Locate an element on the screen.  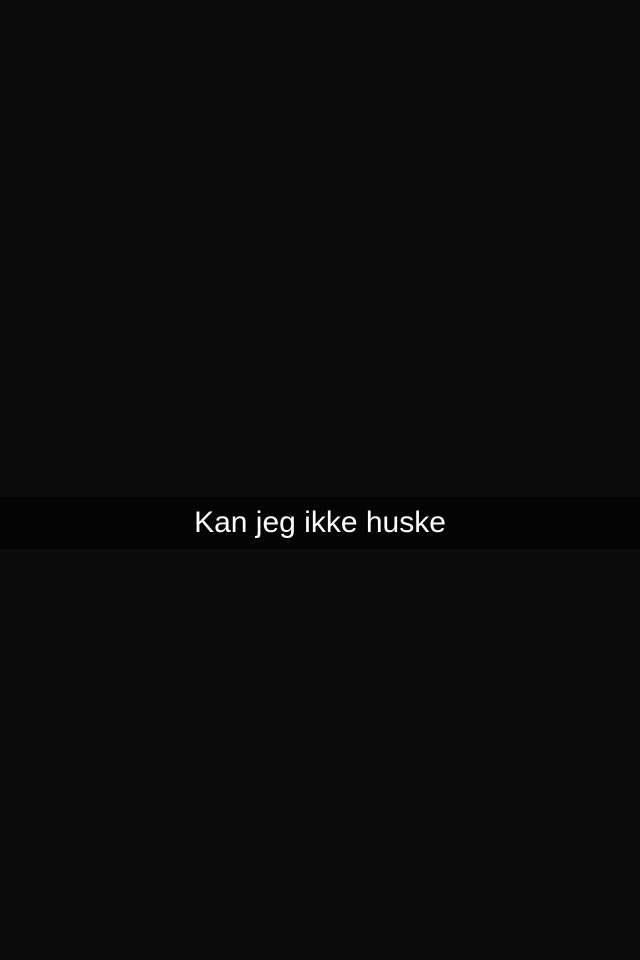
caption-bar: Kan jeg ikke huske is located at coordinates (320, 523).